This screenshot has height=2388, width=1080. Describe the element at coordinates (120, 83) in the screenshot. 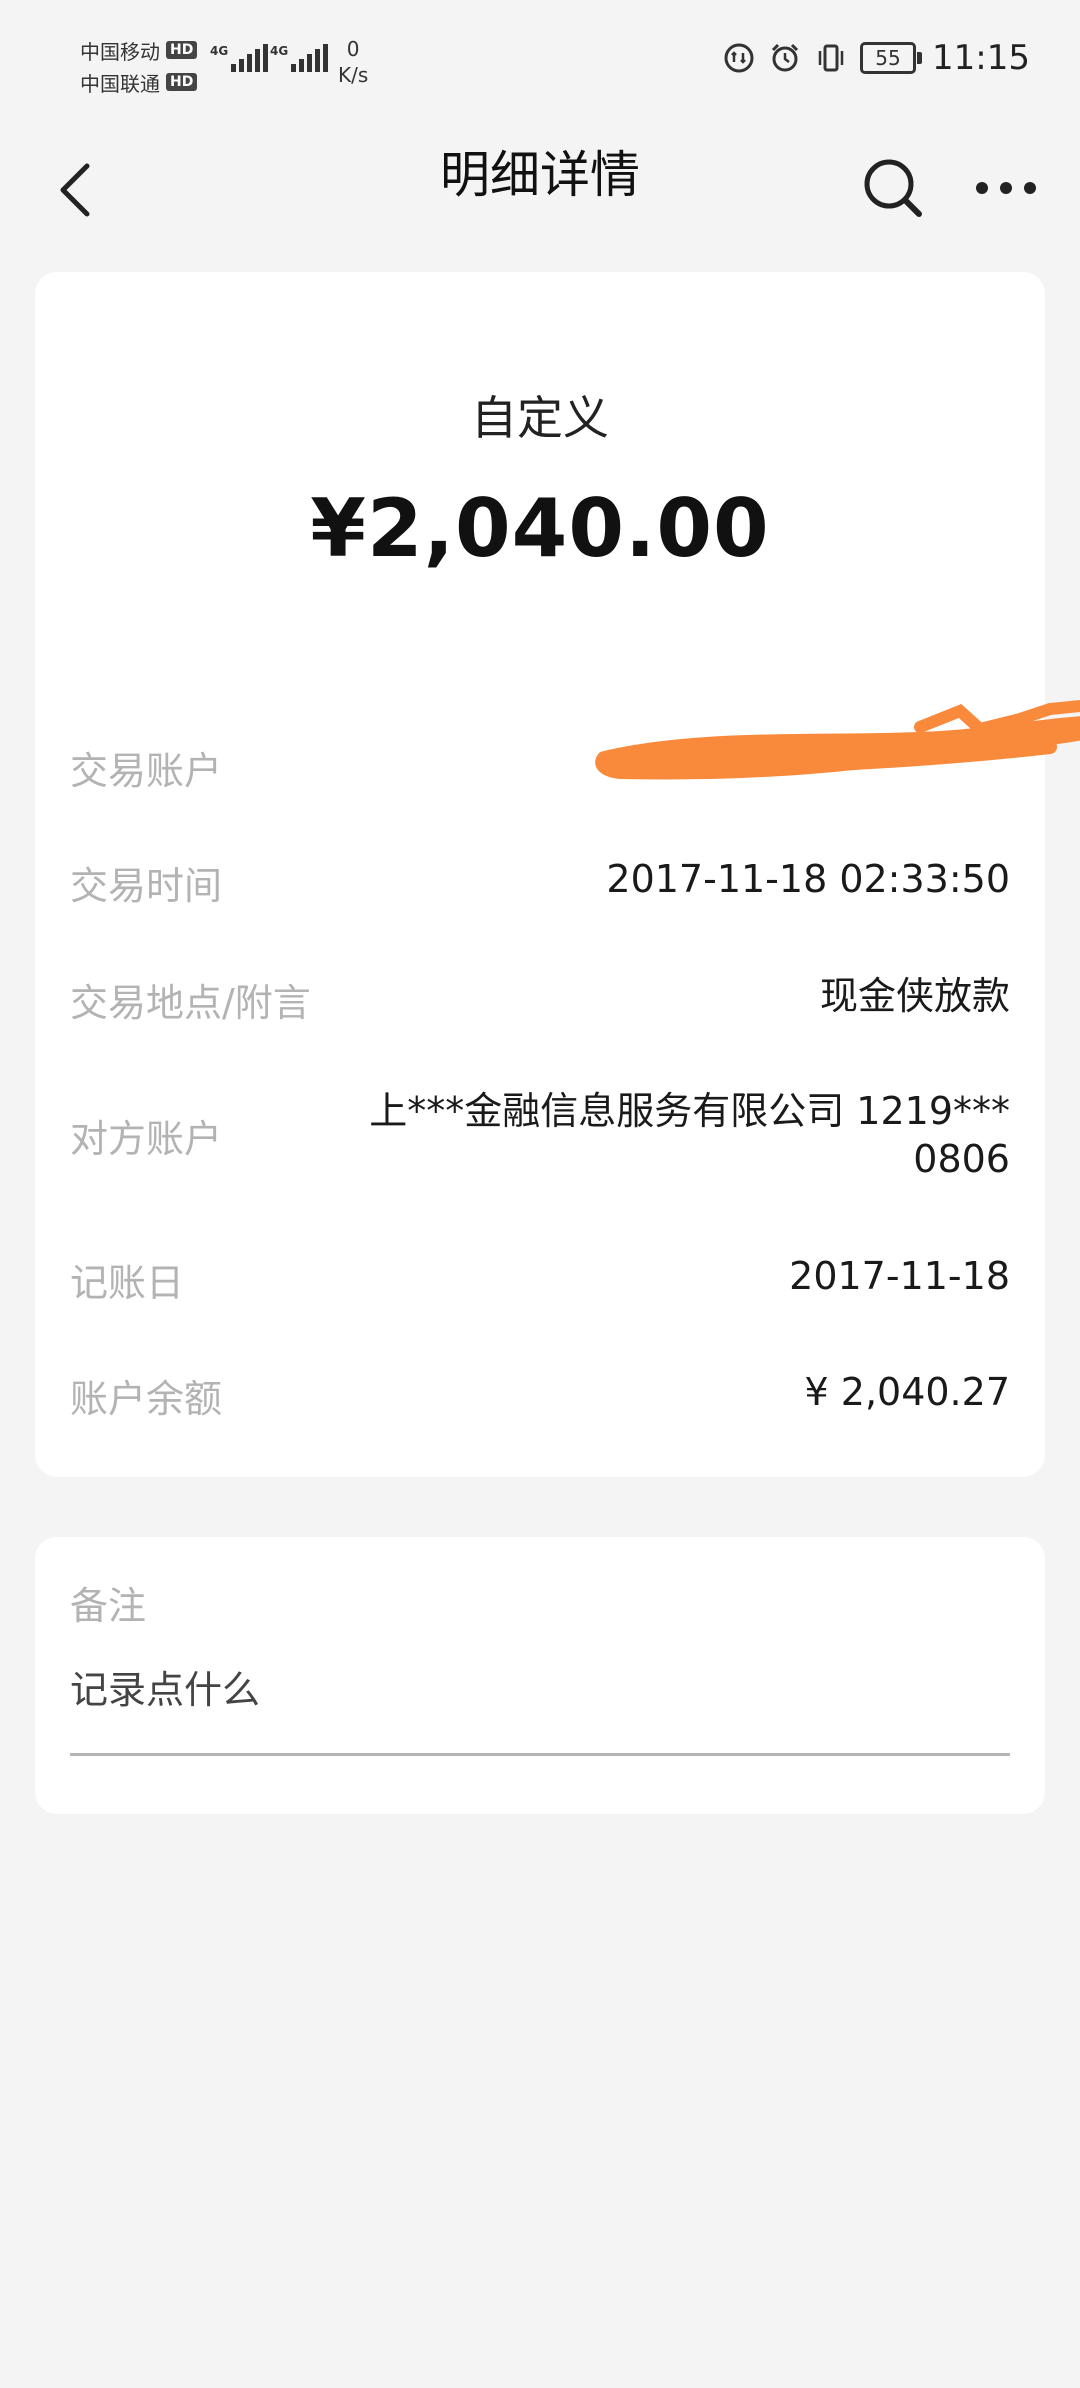

I see `carrier-2-name: 中国联通` at that location.